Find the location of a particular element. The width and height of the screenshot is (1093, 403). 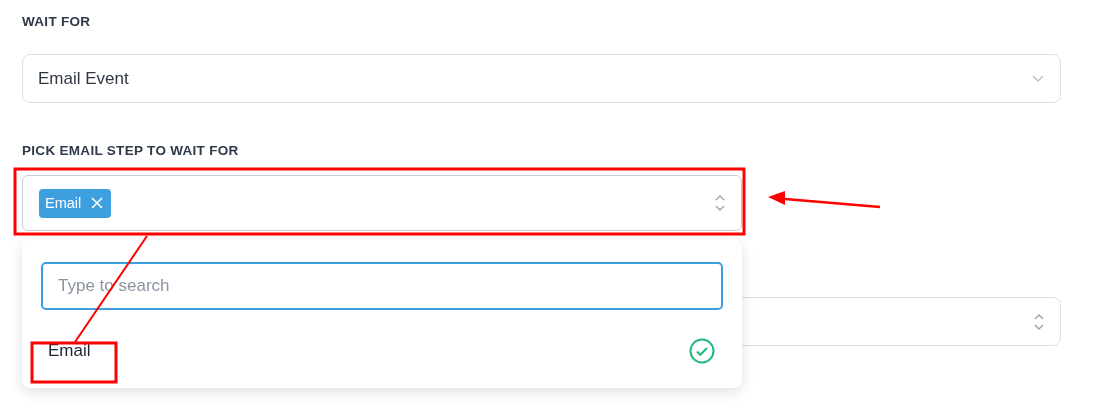

field-label: WAIT FOR is located at coordinates (57, 22).